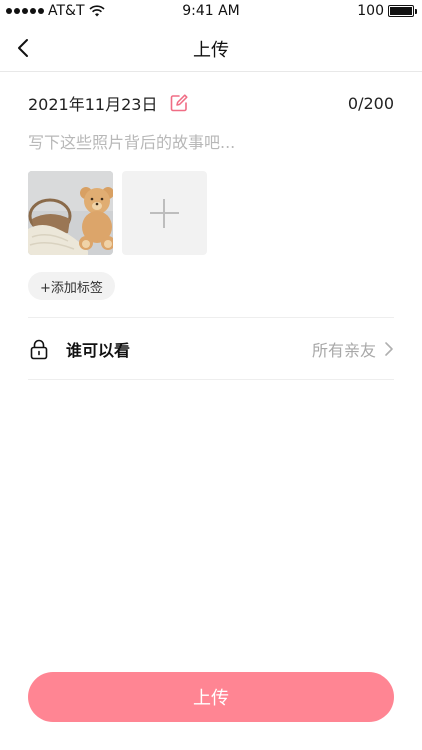  What do you see at coordinates (211, 12) in the screenshot?
I see `status-bar: AT&T 9:41 AM 100` at bounding box center [211, 12].